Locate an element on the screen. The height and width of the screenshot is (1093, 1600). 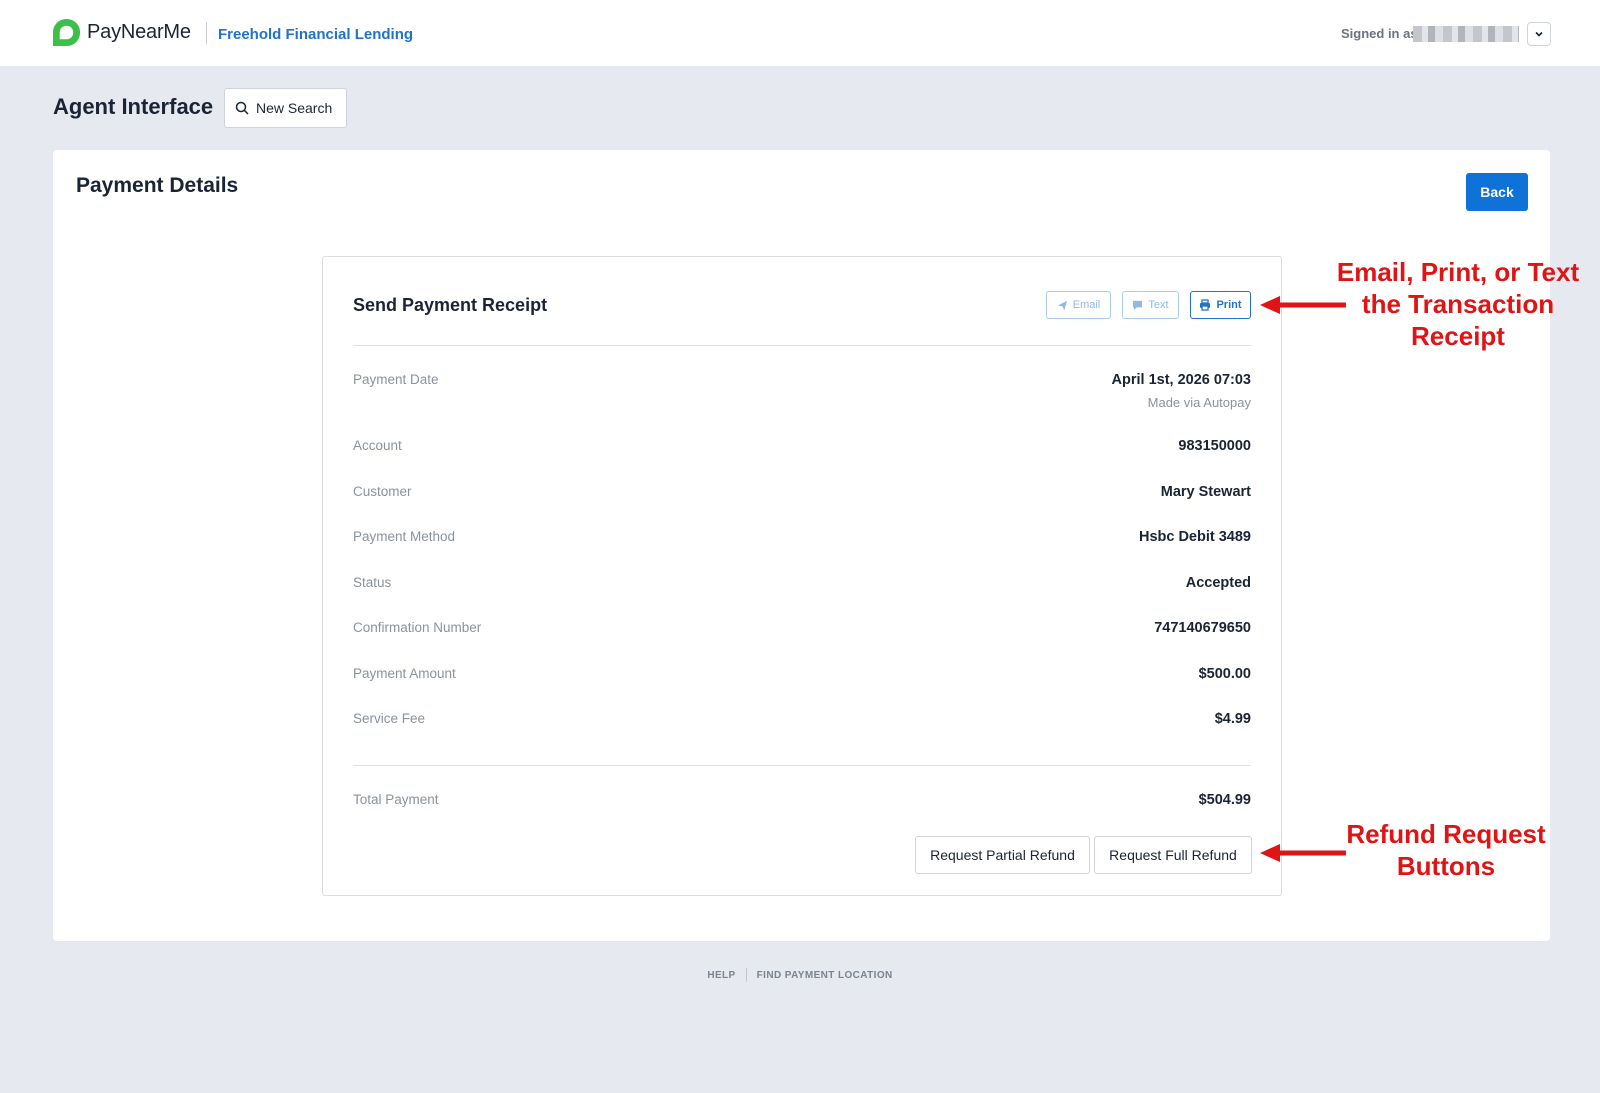
print-receipt-button: Print is located at coordinates (1220, 305).